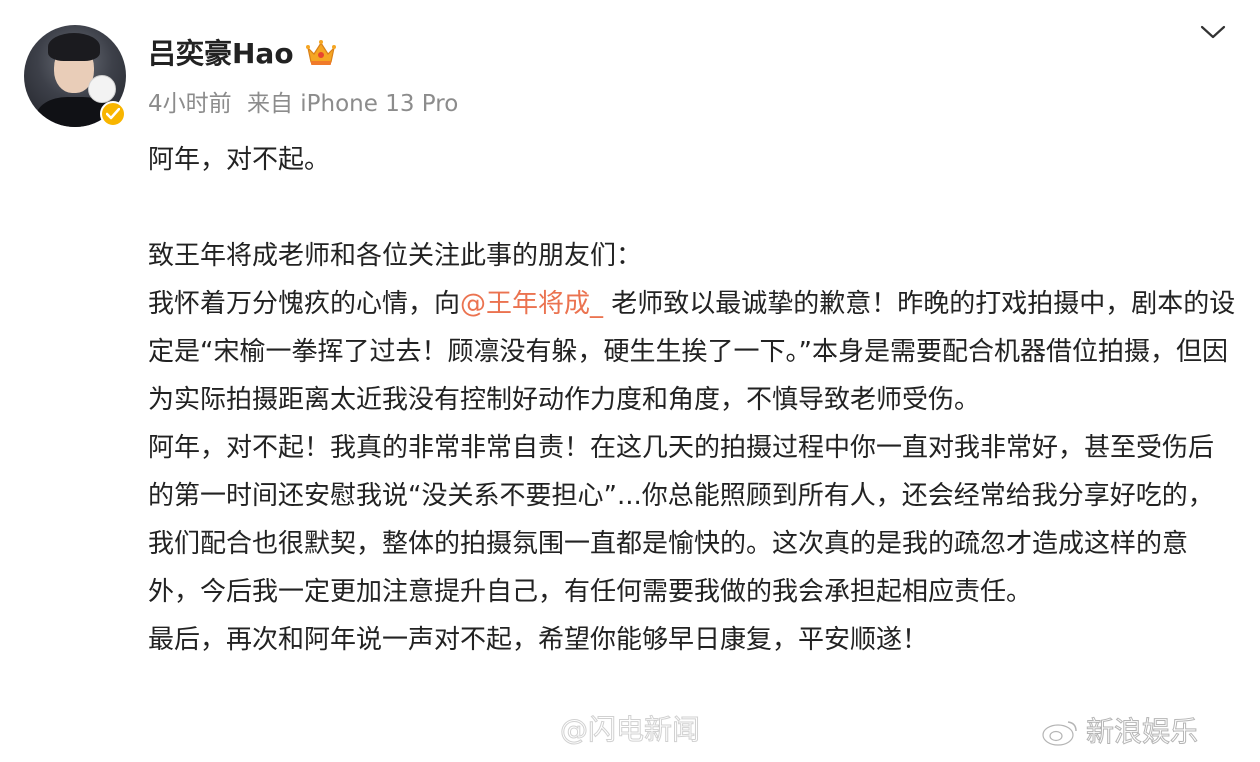  I want to click on watermark-text: 新浪娱乐, so click(1142, 732).